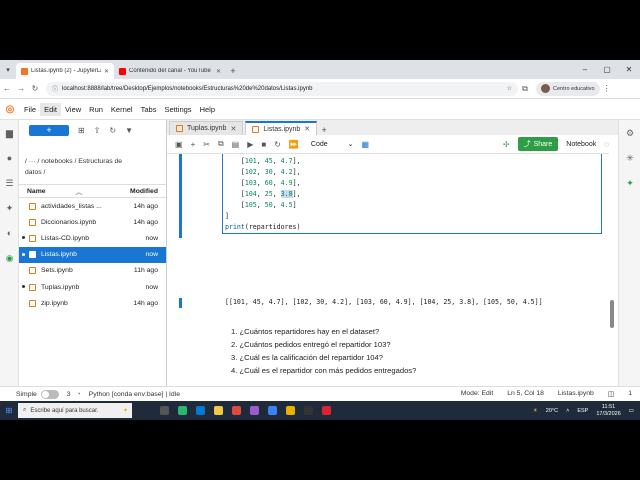 The height and width of the screenshot is (480, 640). What do you see at coordinates (92, 238) in the screenshot?
I see `file-row: Listas-CD.ipynb now` at bounding box center [92, 238].